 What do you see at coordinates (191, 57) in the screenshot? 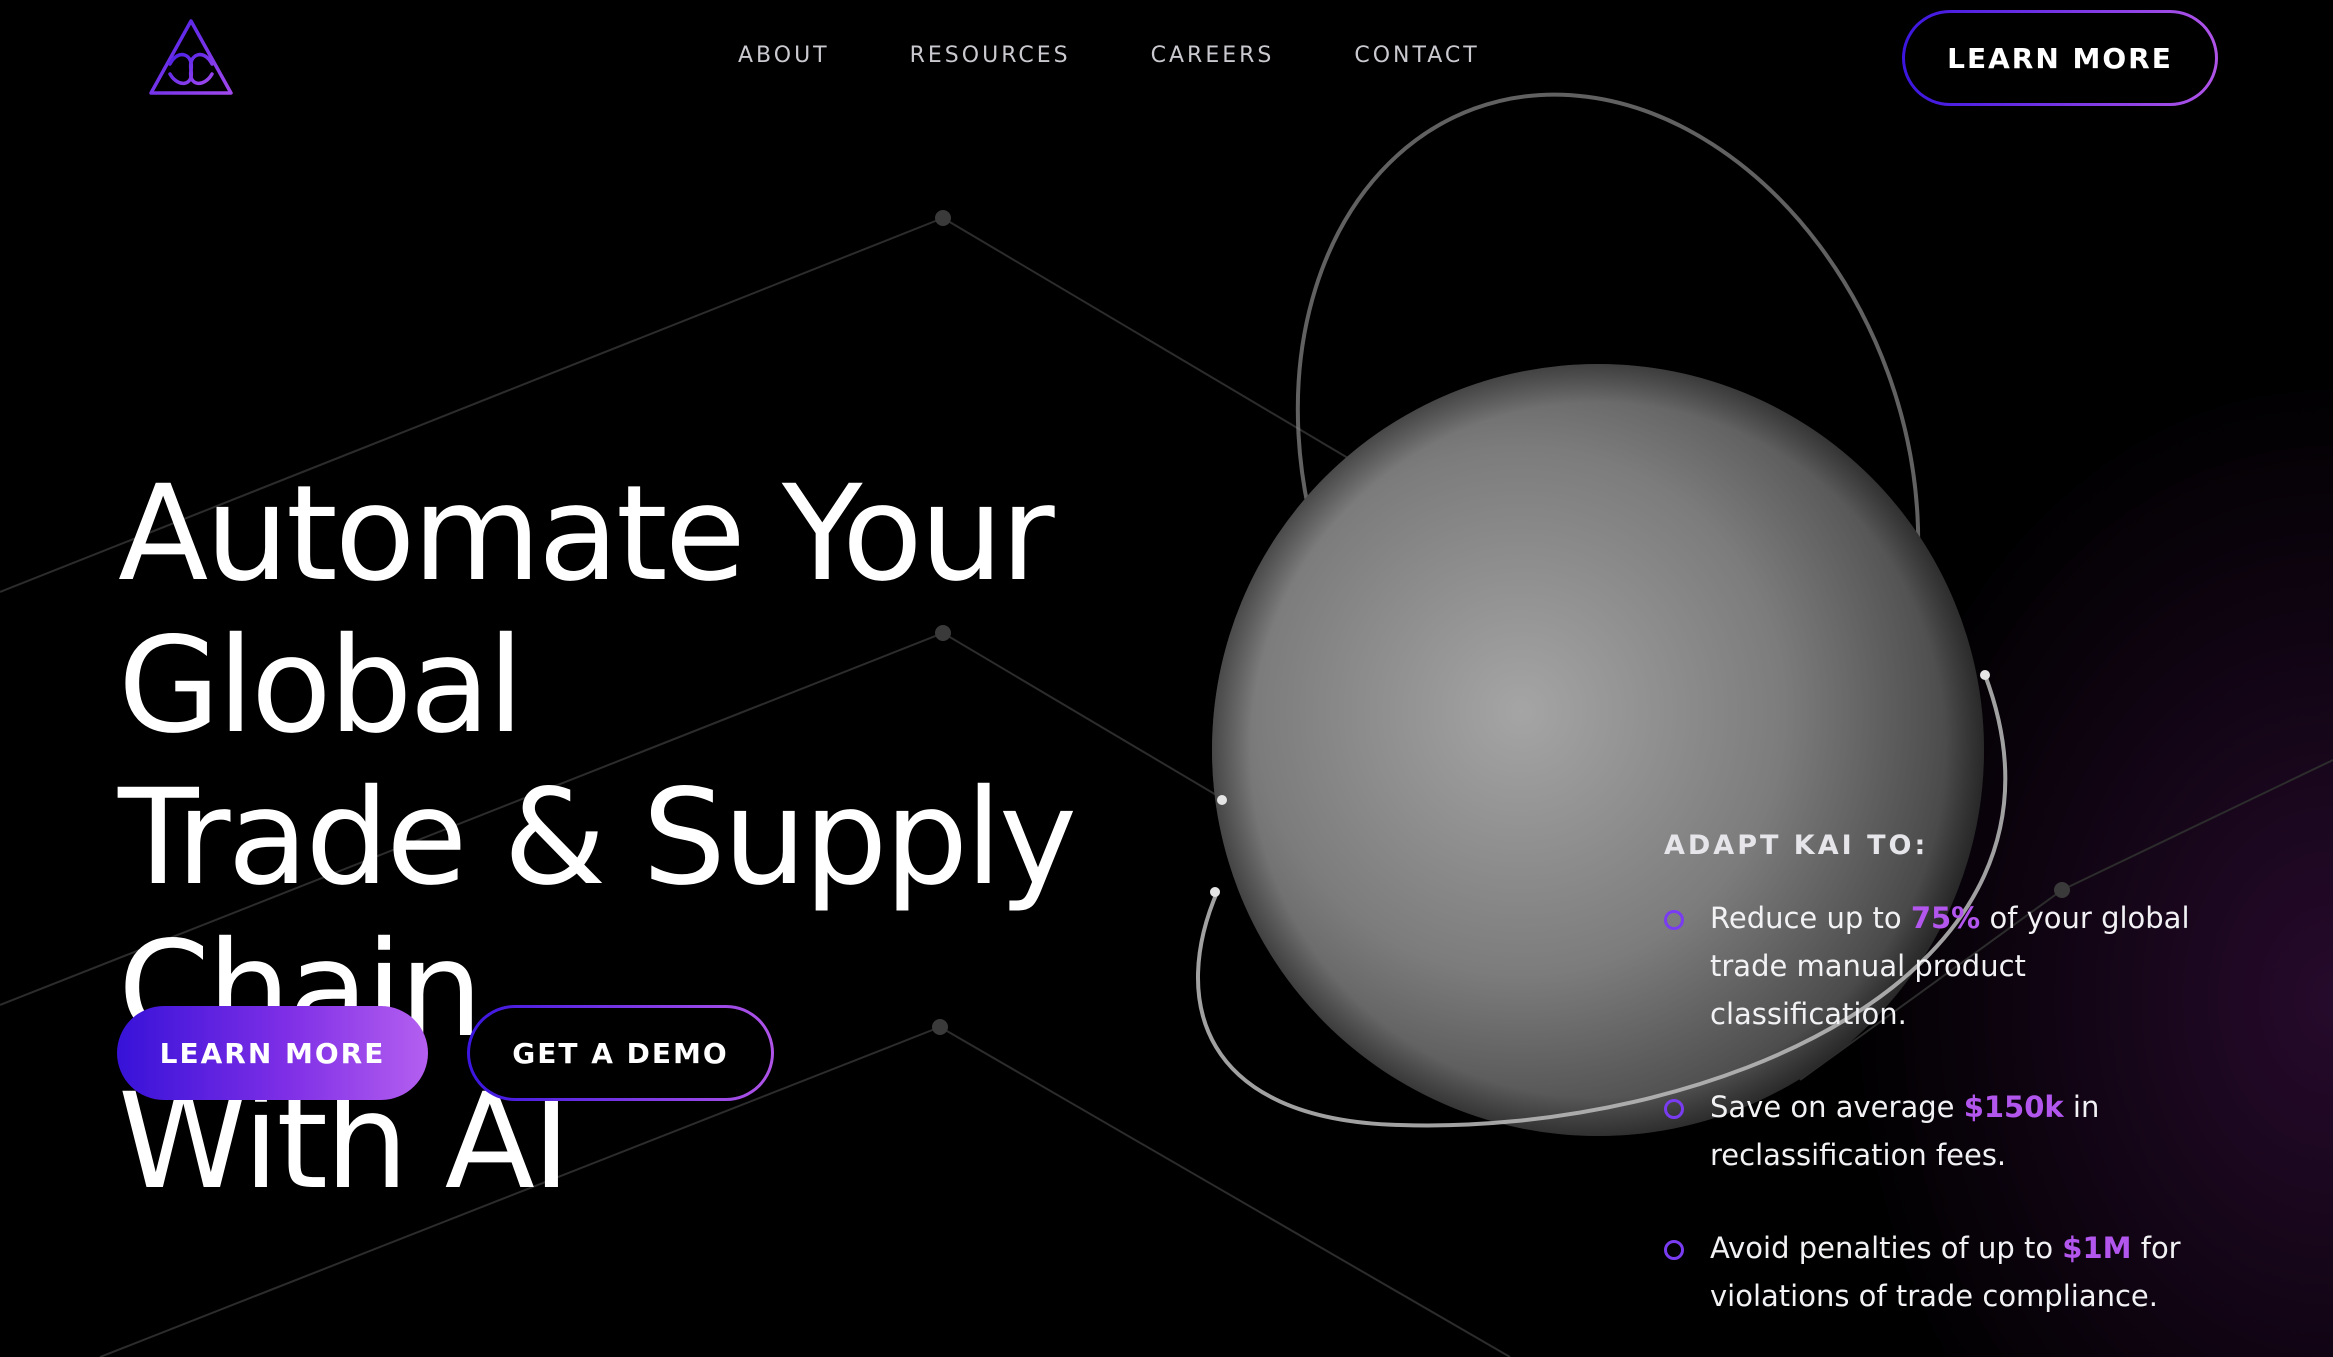
I see `triangle-knot-logo-icon` at bounding box center [191, 57].